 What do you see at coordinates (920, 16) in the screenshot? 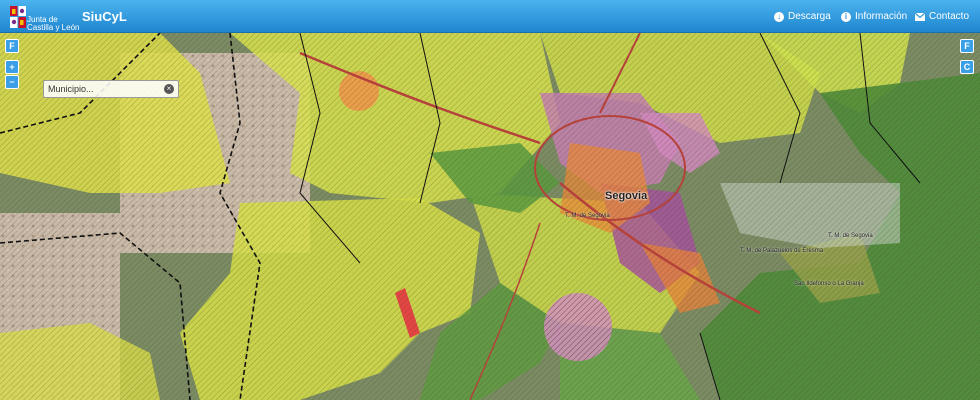
I see `mail-icon` at bounding box center [920, 16].